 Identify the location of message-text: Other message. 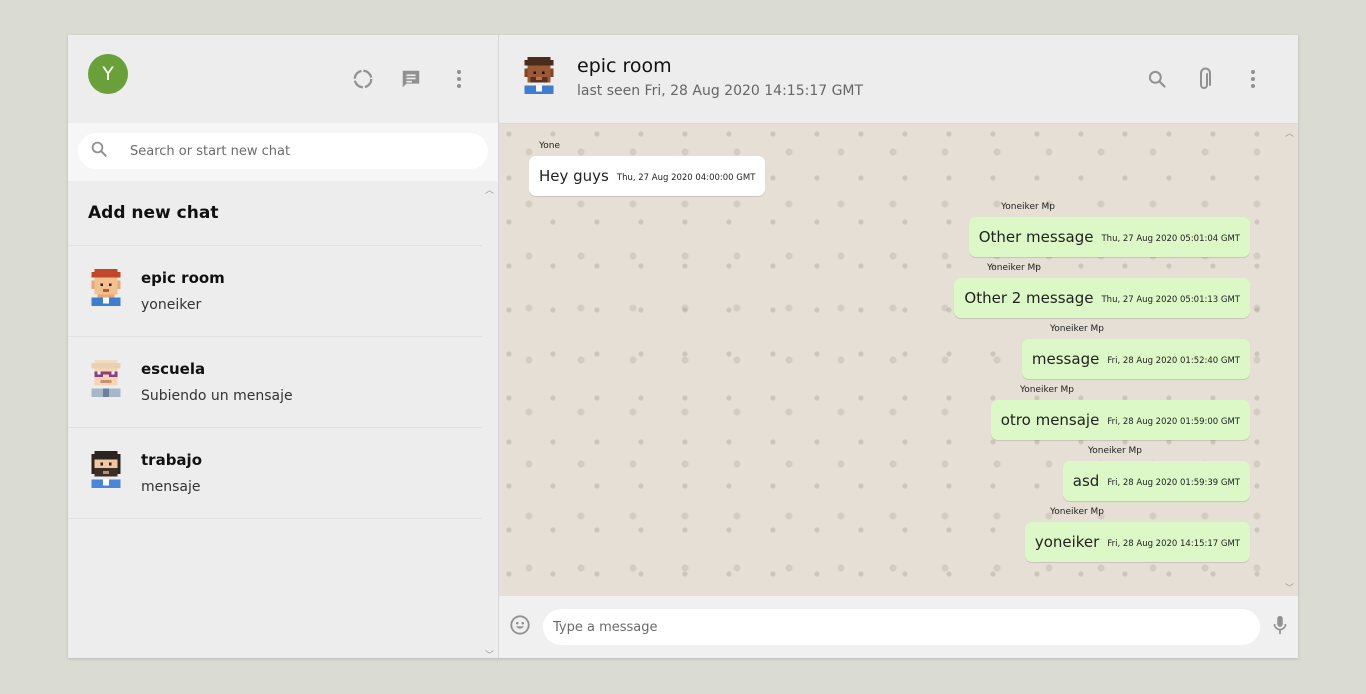
(1036, 237).